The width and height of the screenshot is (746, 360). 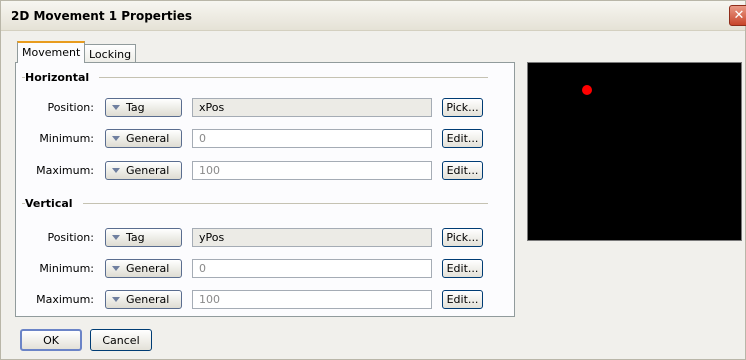 What do you see at coordinates (587, 90) in the screenshot?
I see `position-marker` at bounding box center [587, 90].